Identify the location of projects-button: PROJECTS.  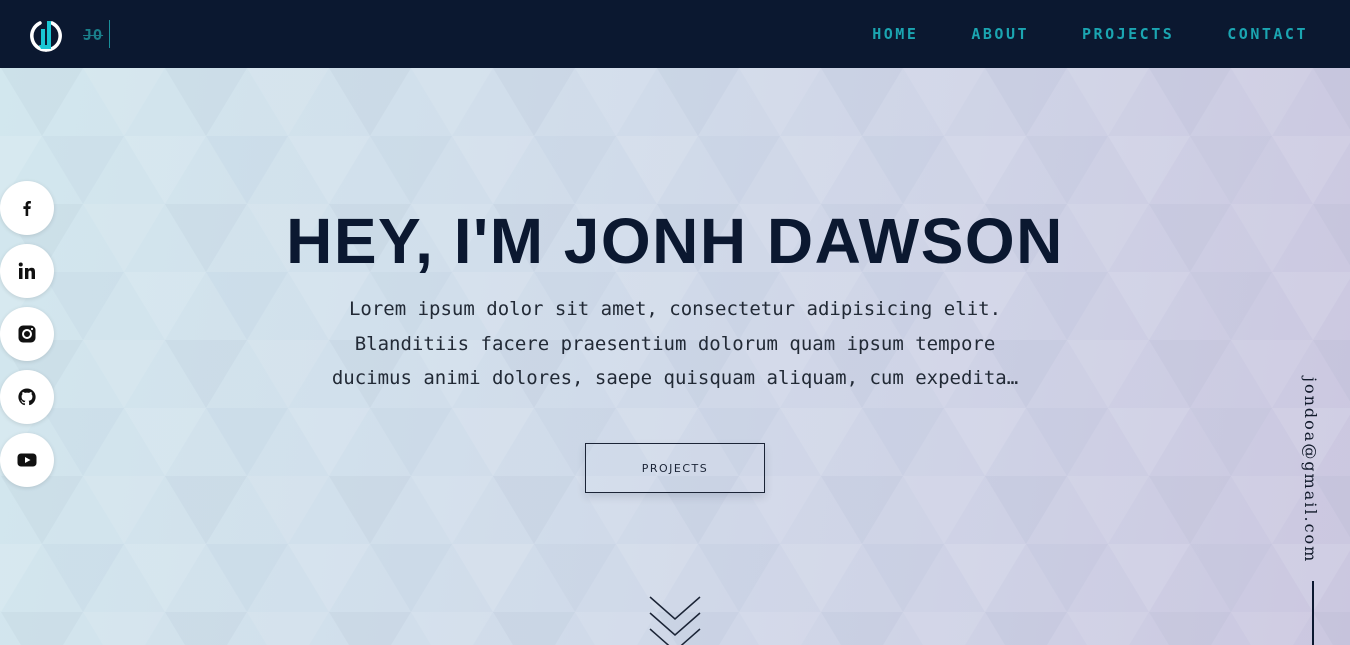
(675, 468).